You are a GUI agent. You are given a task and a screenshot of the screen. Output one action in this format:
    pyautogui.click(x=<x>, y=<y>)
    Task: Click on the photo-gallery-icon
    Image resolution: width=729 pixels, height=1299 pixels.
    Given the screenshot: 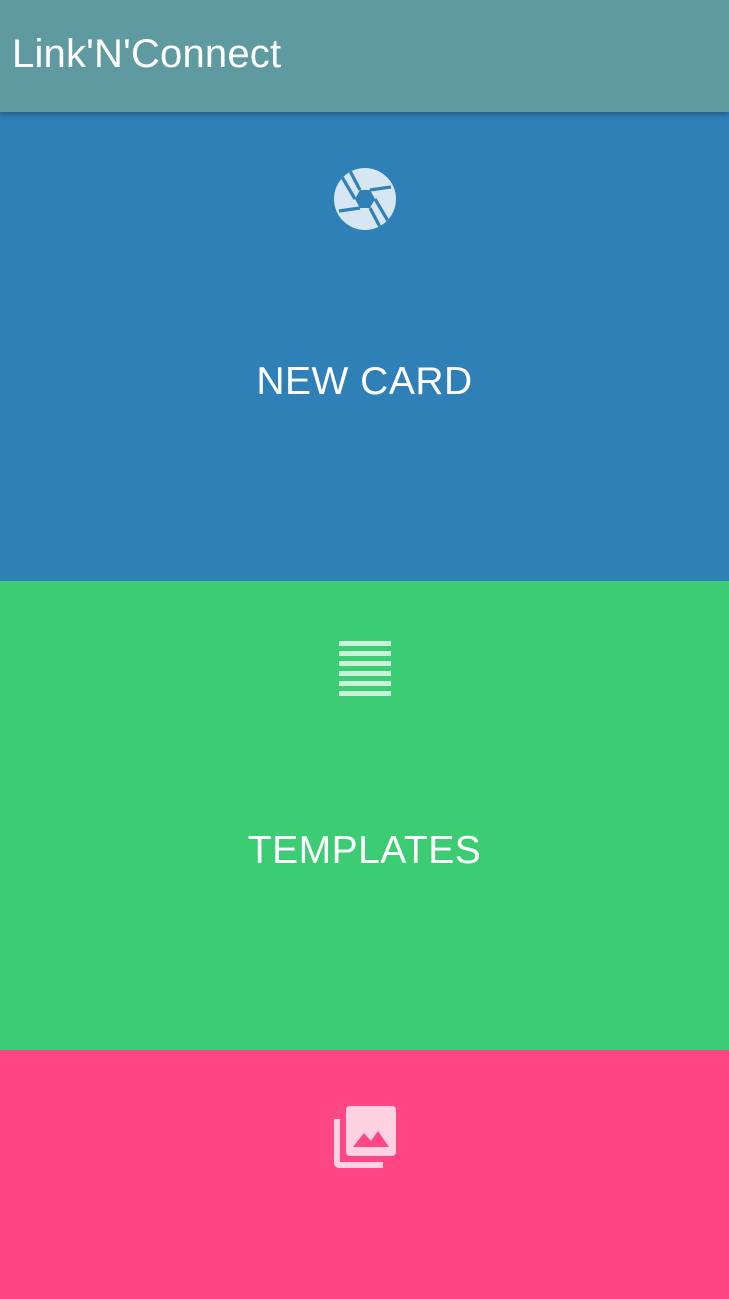 What is the action you would take?
    pyautogui.click(x=364, y=1137)
    